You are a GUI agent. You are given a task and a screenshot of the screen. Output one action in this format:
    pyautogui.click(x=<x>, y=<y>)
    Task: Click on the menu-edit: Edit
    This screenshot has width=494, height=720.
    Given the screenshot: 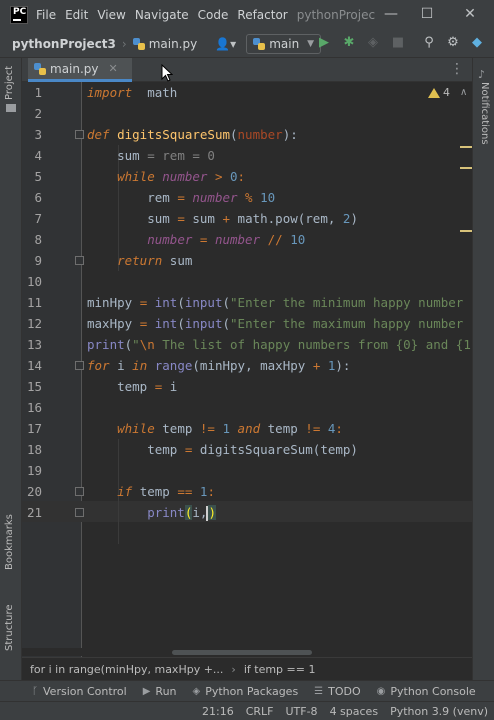 What is the action you would take?
    pyautogui.click(x=76, y=15)
    